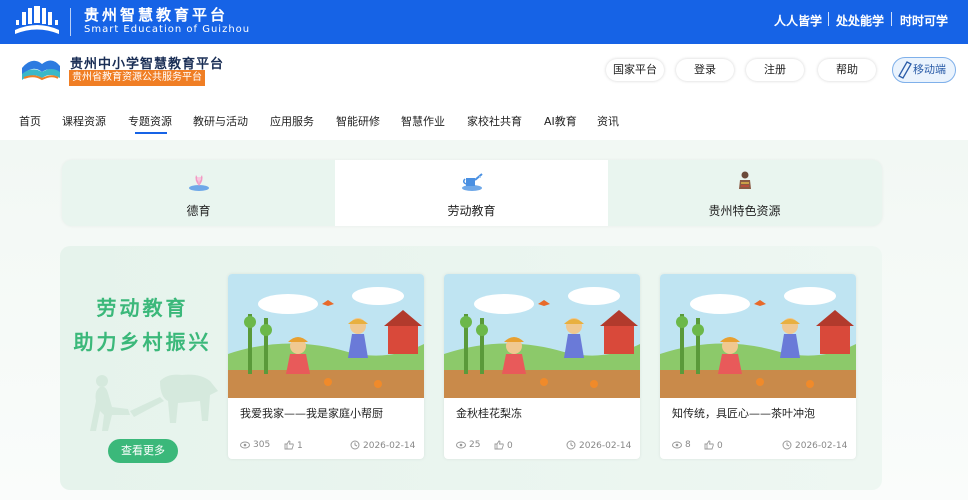 The width and height of the screenshot is (968, 500). What do you see at coordinates (198, 183) in the screenshot?
I see `flower-icon` at bounding box center [198, 183].